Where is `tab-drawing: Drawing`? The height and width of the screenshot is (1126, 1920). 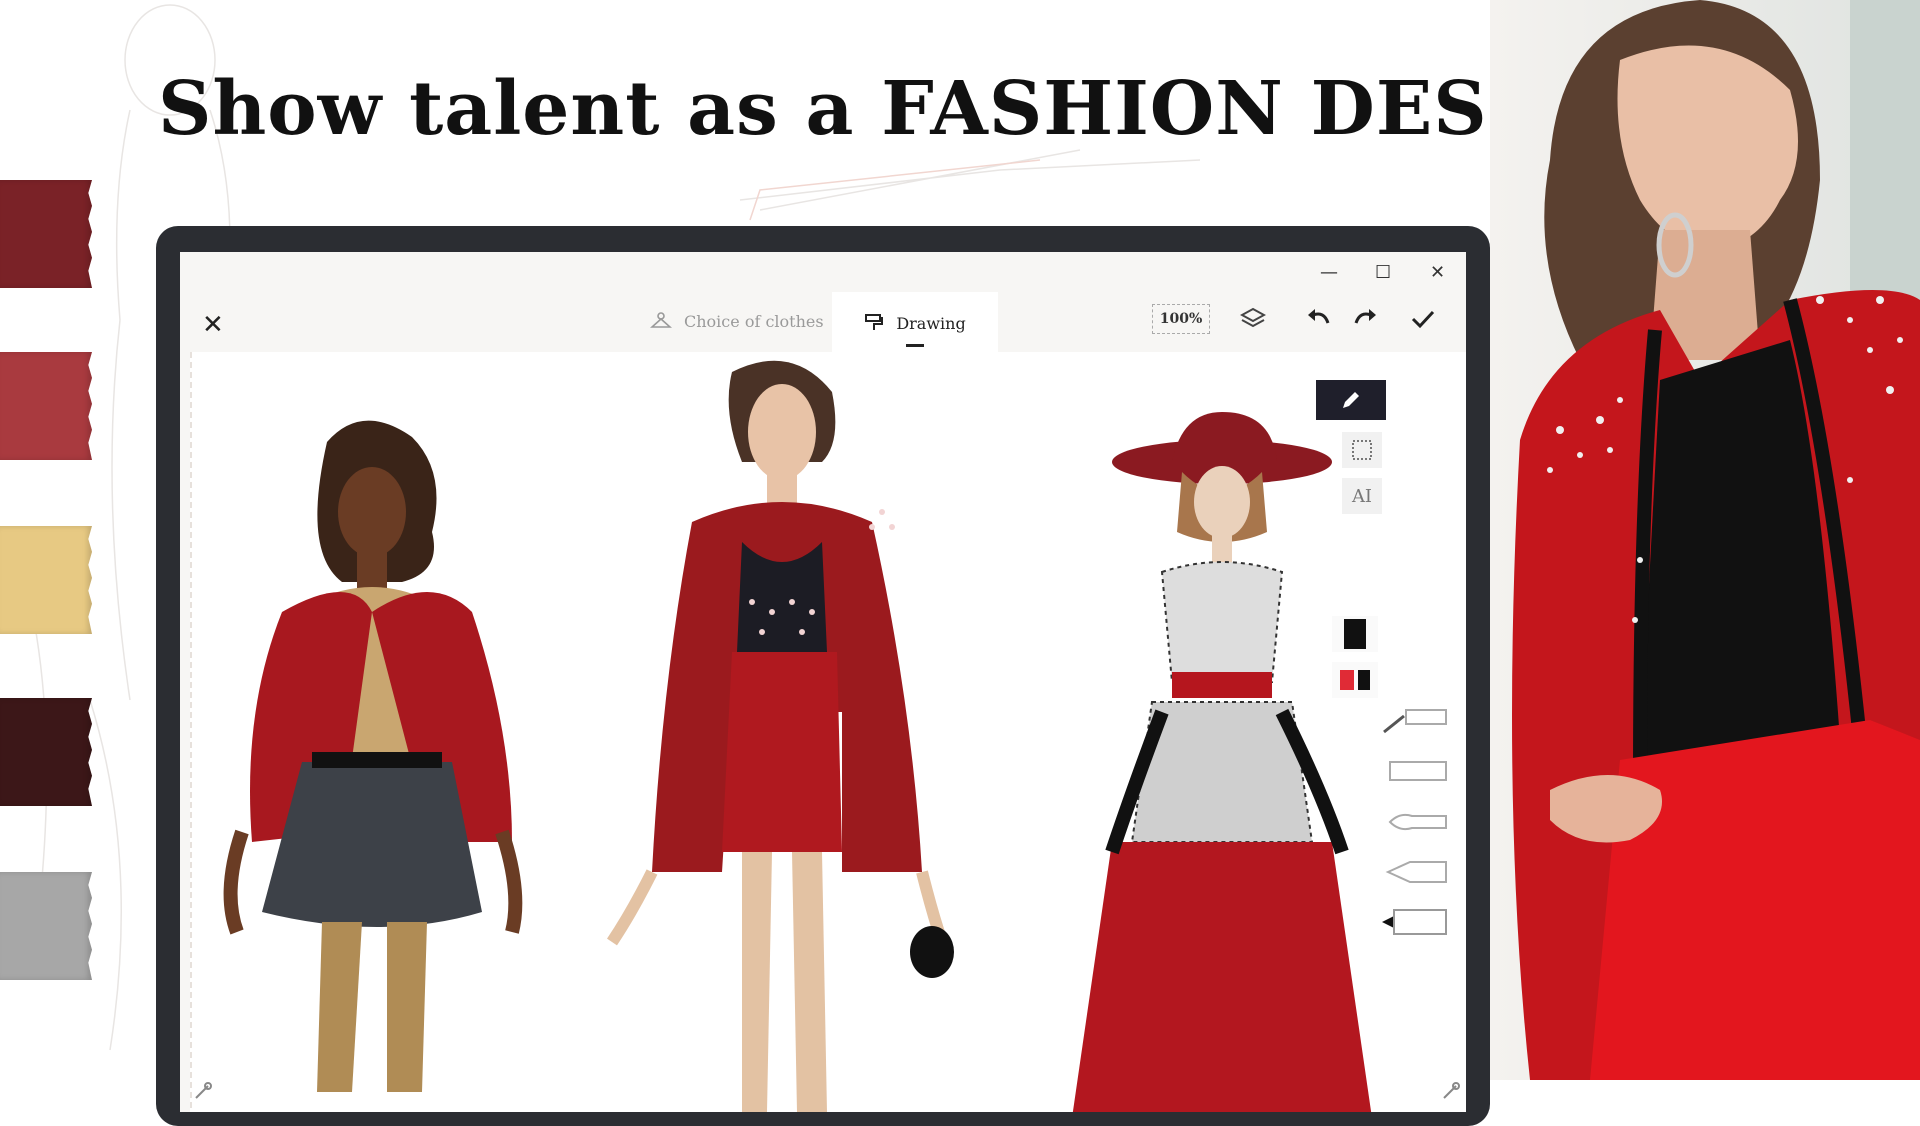
tab-drawing: Drawing is located at coordinates (915, 322).